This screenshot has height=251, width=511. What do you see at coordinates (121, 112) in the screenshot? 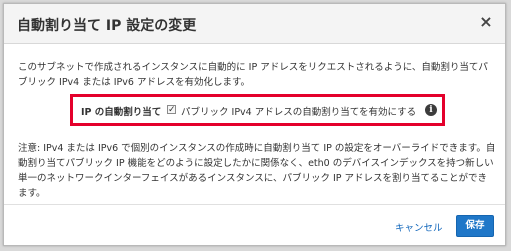
I see `auto-assign-ip-label: IP の自動割り当て` at bounding box center [121, 112].